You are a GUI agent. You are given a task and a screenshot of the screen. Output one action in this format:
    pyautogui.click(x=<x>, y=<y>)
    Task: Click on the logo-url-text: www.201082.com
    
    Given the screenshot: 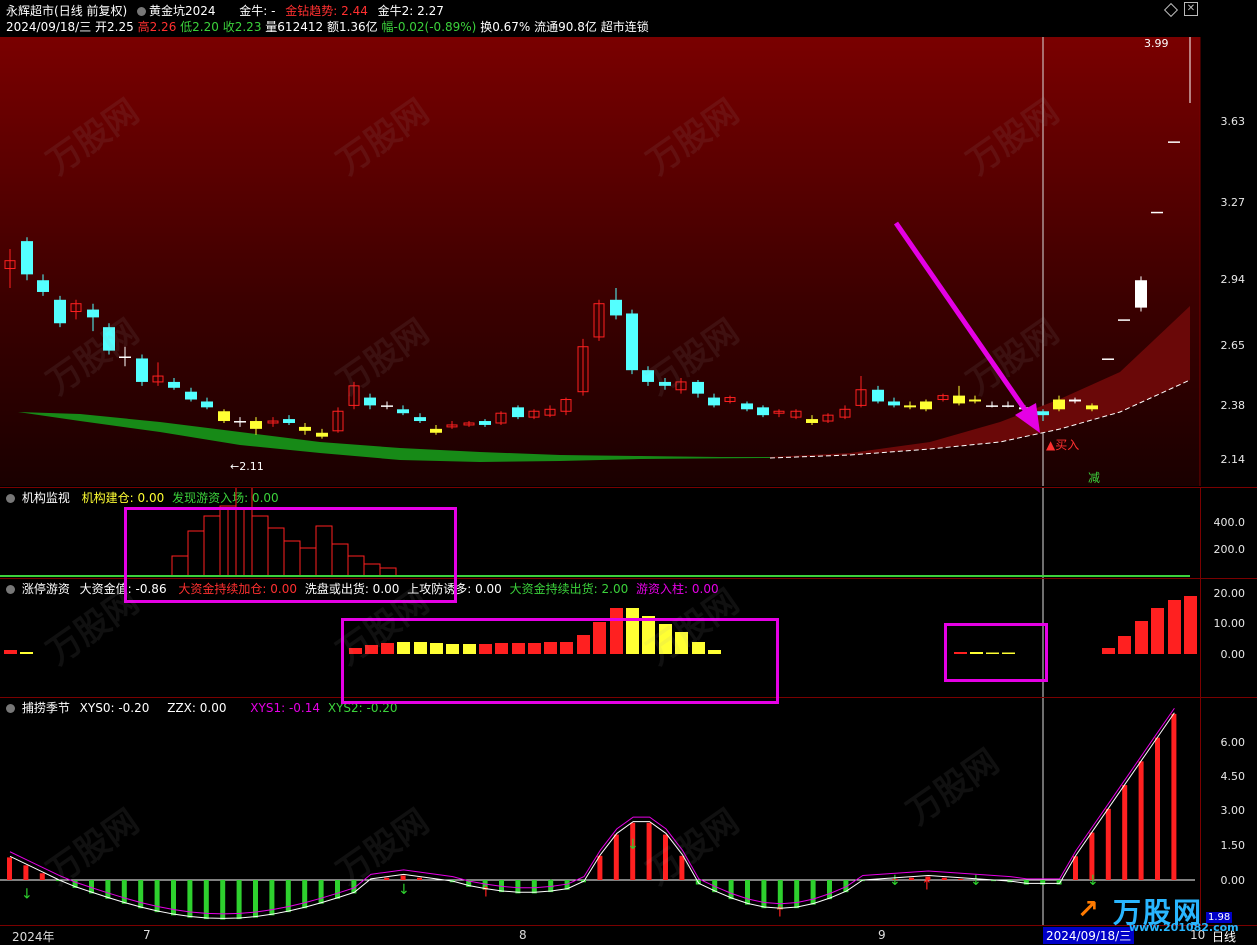 What is the action you would take?
    pyautogui.click(x=1184, y=927)
    